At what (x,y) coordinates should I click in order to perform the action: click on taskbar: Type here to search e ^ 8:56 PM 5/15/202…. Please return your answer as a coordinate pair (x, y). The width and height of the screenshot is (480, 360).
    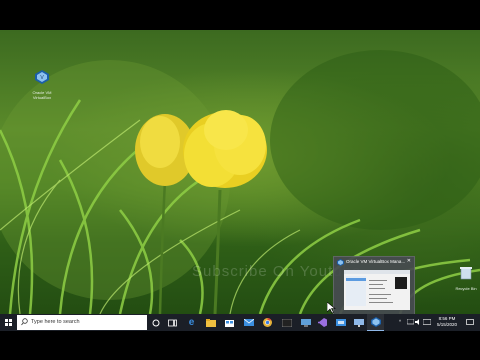
    Looking at the image, I should click on (240, 322).